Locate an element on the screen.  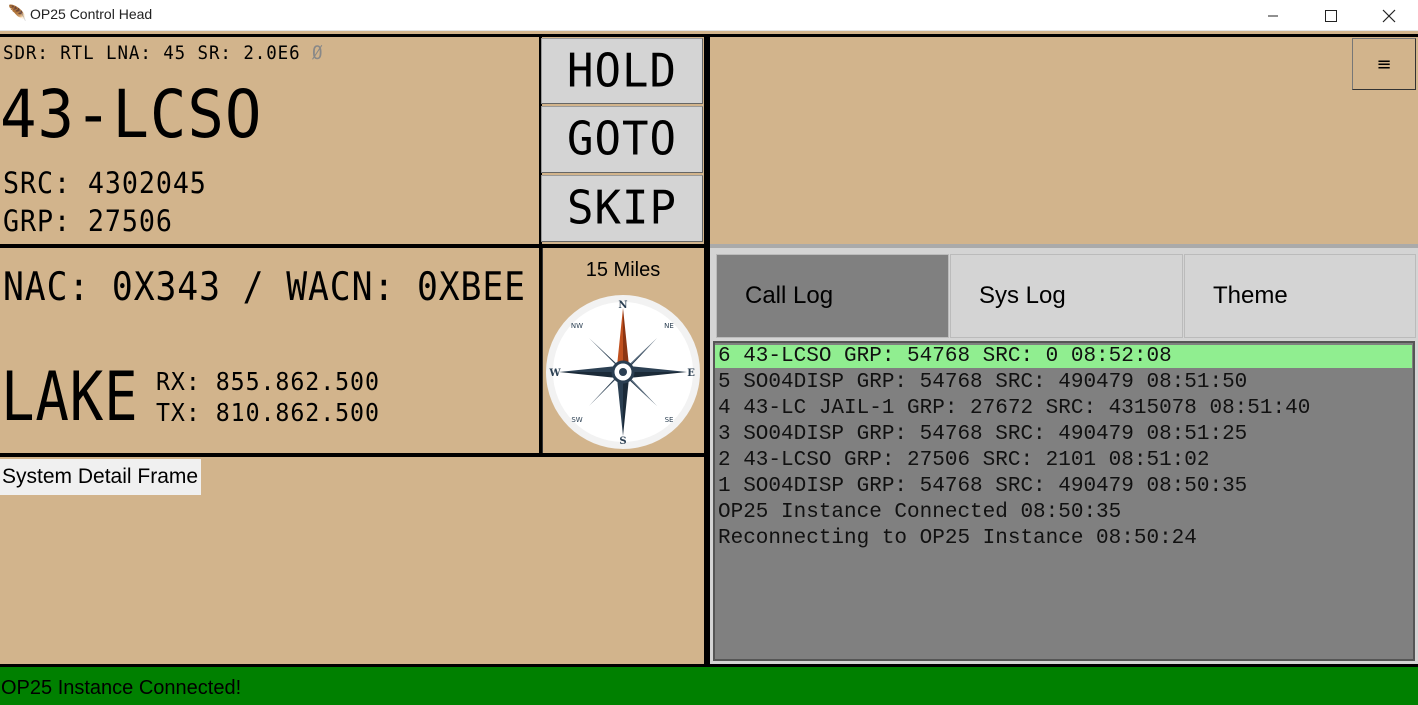
tx-frequency: TX: 810.862.500 is located at coordinates (268, 412).